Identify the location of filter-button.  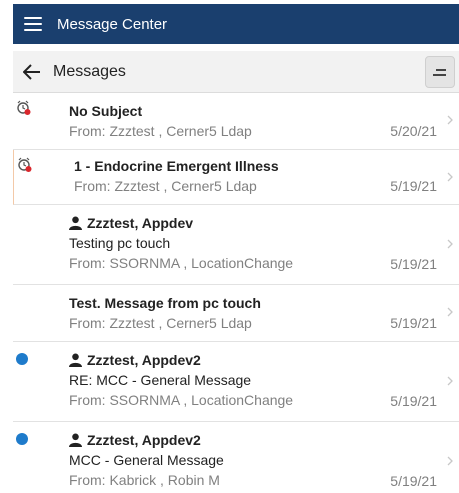
(440, 72).